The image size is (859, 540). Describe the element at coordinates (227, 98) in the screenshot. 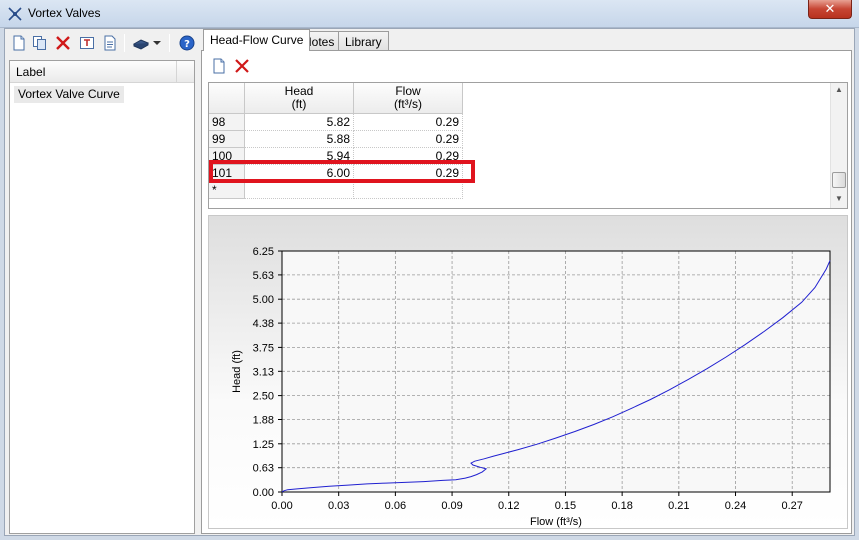

I see `row-header-corner` at that location.